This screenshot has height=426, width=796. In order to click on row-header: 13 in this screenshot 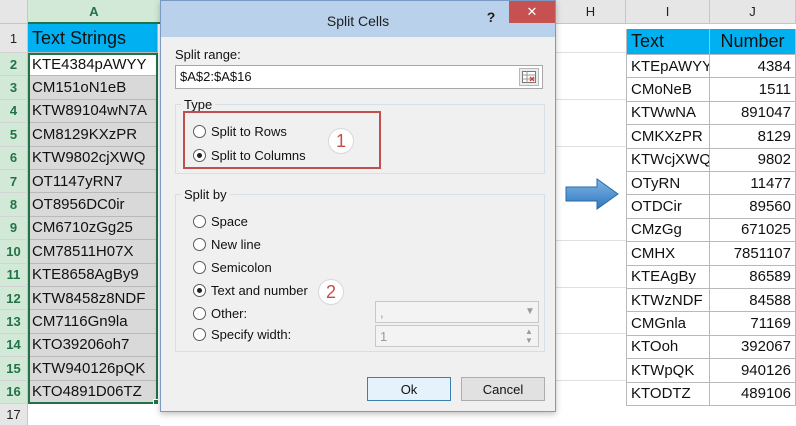, I will do `click(14, 322)`.